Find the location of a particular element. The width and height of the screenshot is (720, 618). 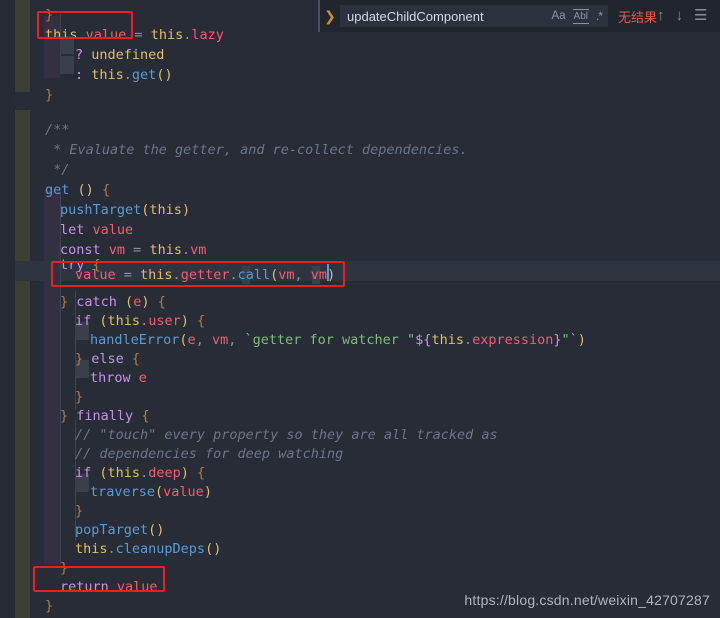

chevron-right-icon: ❯ is located at coordinates (330, 16).